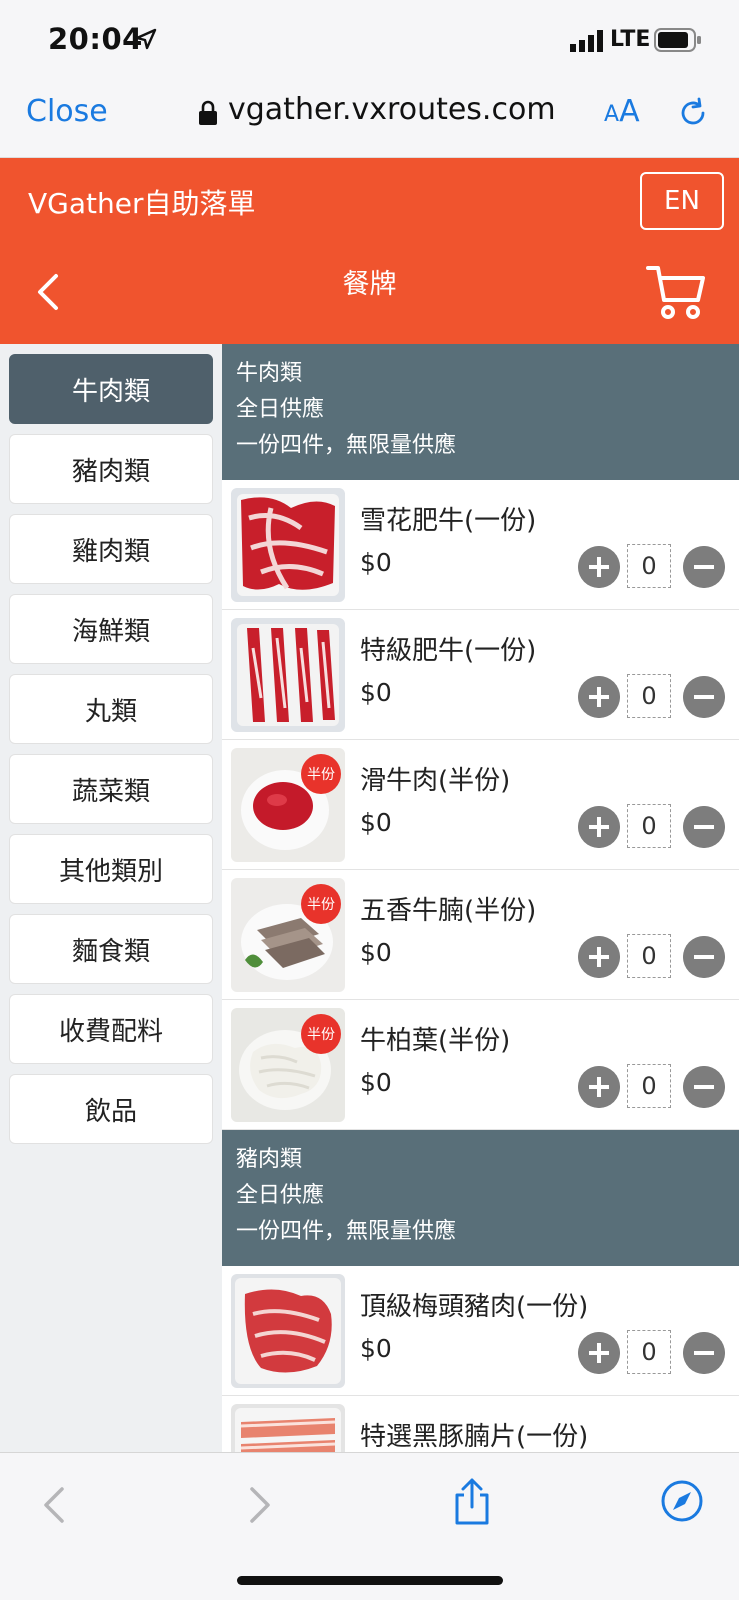 This screenshot has width=739, height=1600. What do you see at coordinates (111, 1029) in the screenshot?
I see `sidebar-item-paid-toppings: 收費配料` at bounding box center [111, 1029].